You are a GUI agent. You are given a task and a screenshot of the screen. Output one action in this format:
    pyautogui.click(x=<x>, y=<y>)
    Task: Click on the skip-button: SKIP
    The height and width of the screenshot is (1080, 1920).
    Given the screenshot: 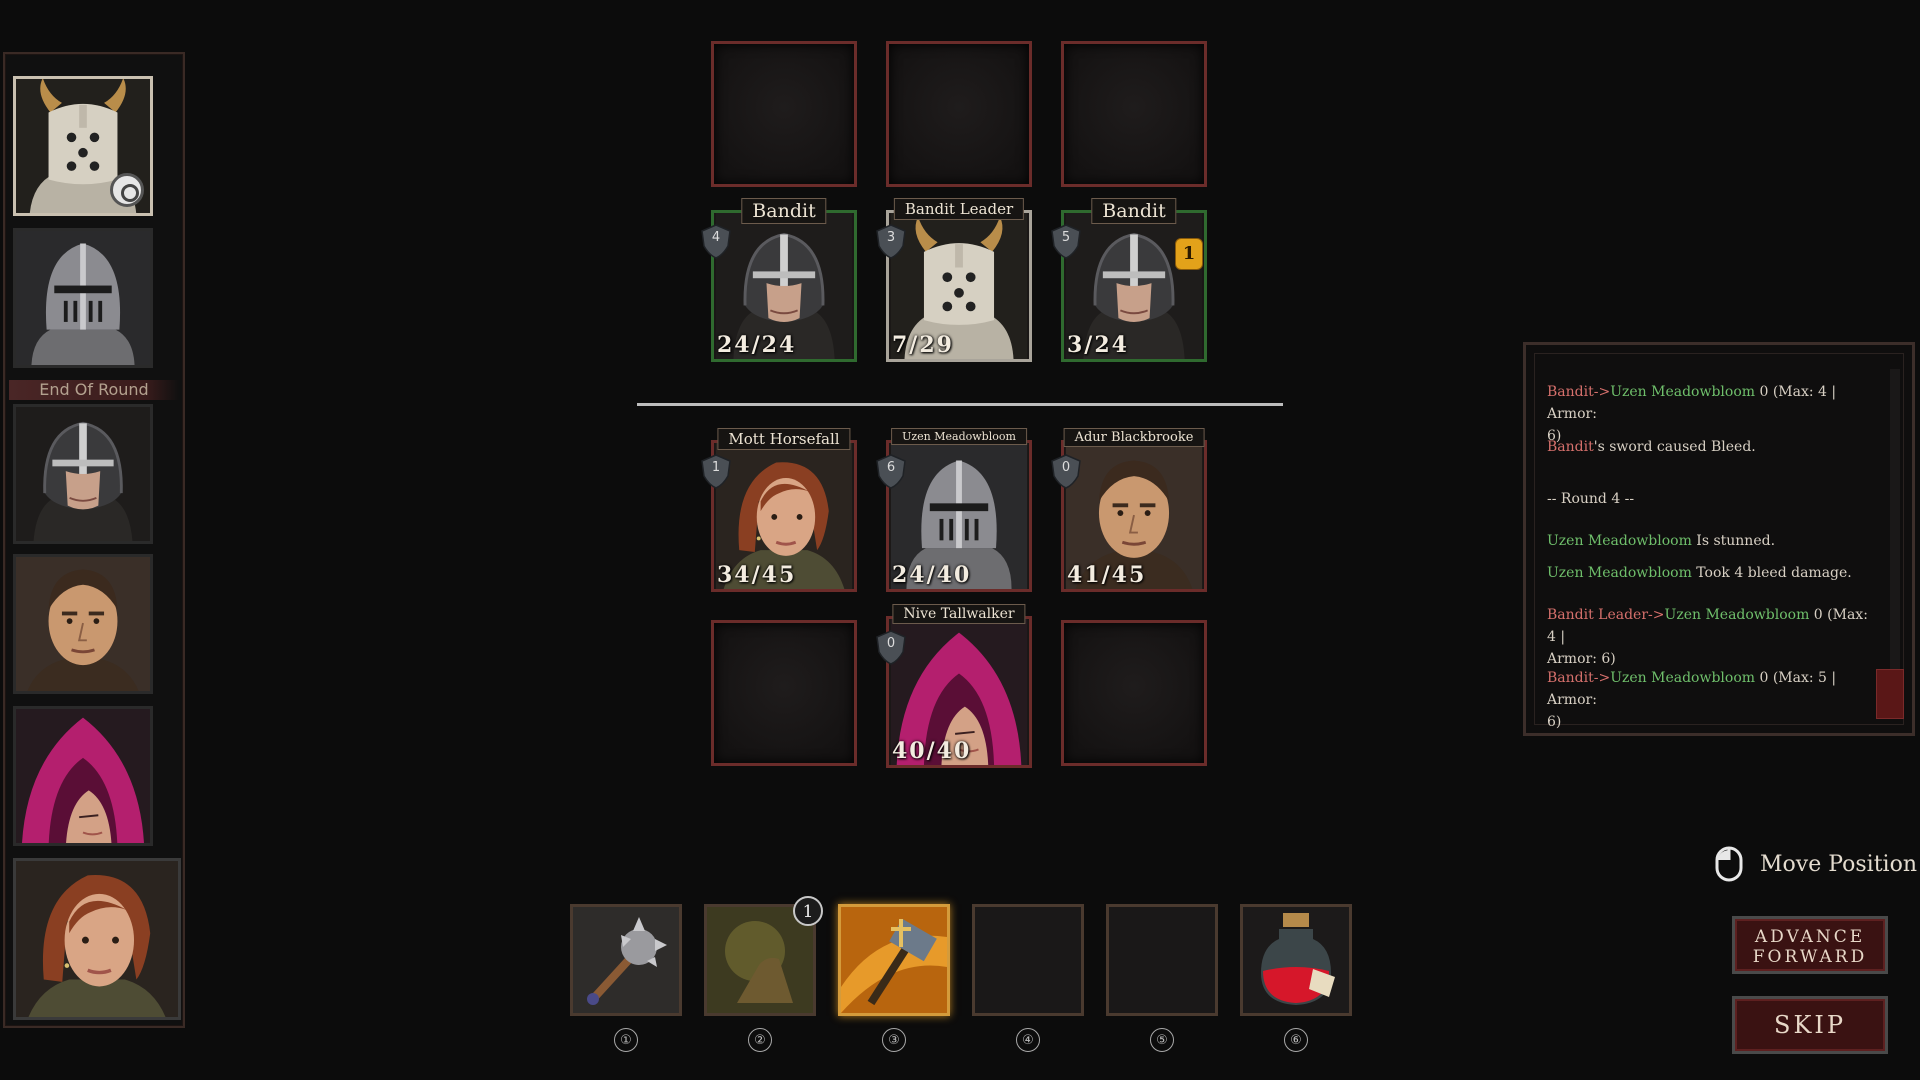 What is the action you would take?
    pyautogui.click(x=1810, y=1025)
    